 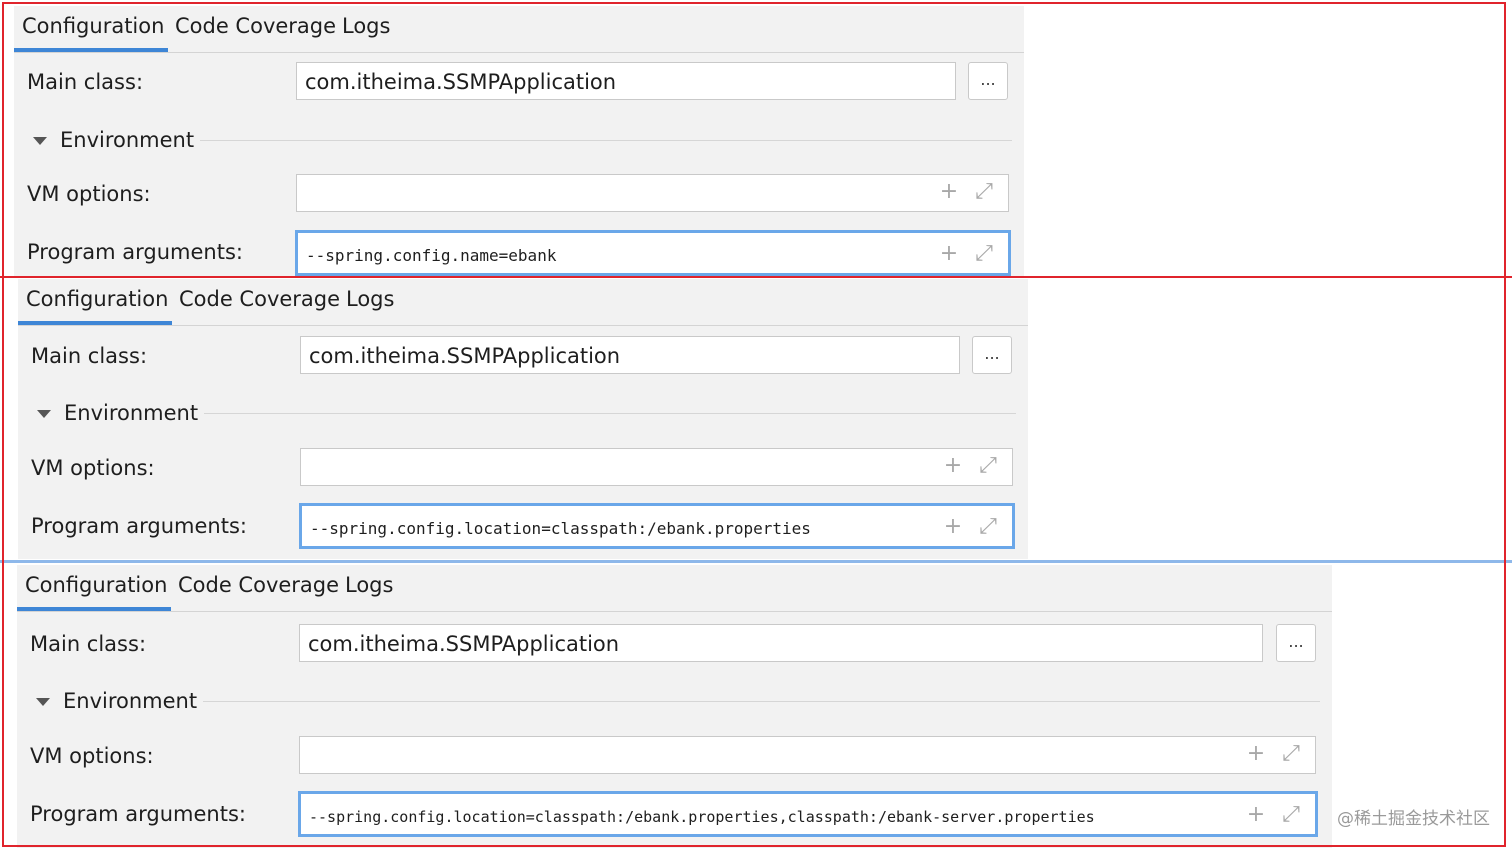 What do you see at coordinates (653, 253) in the screenshot?
I see `program-arguments-field: --spring.config.name=ebank + ⤢` at bounding box center [653, 253].